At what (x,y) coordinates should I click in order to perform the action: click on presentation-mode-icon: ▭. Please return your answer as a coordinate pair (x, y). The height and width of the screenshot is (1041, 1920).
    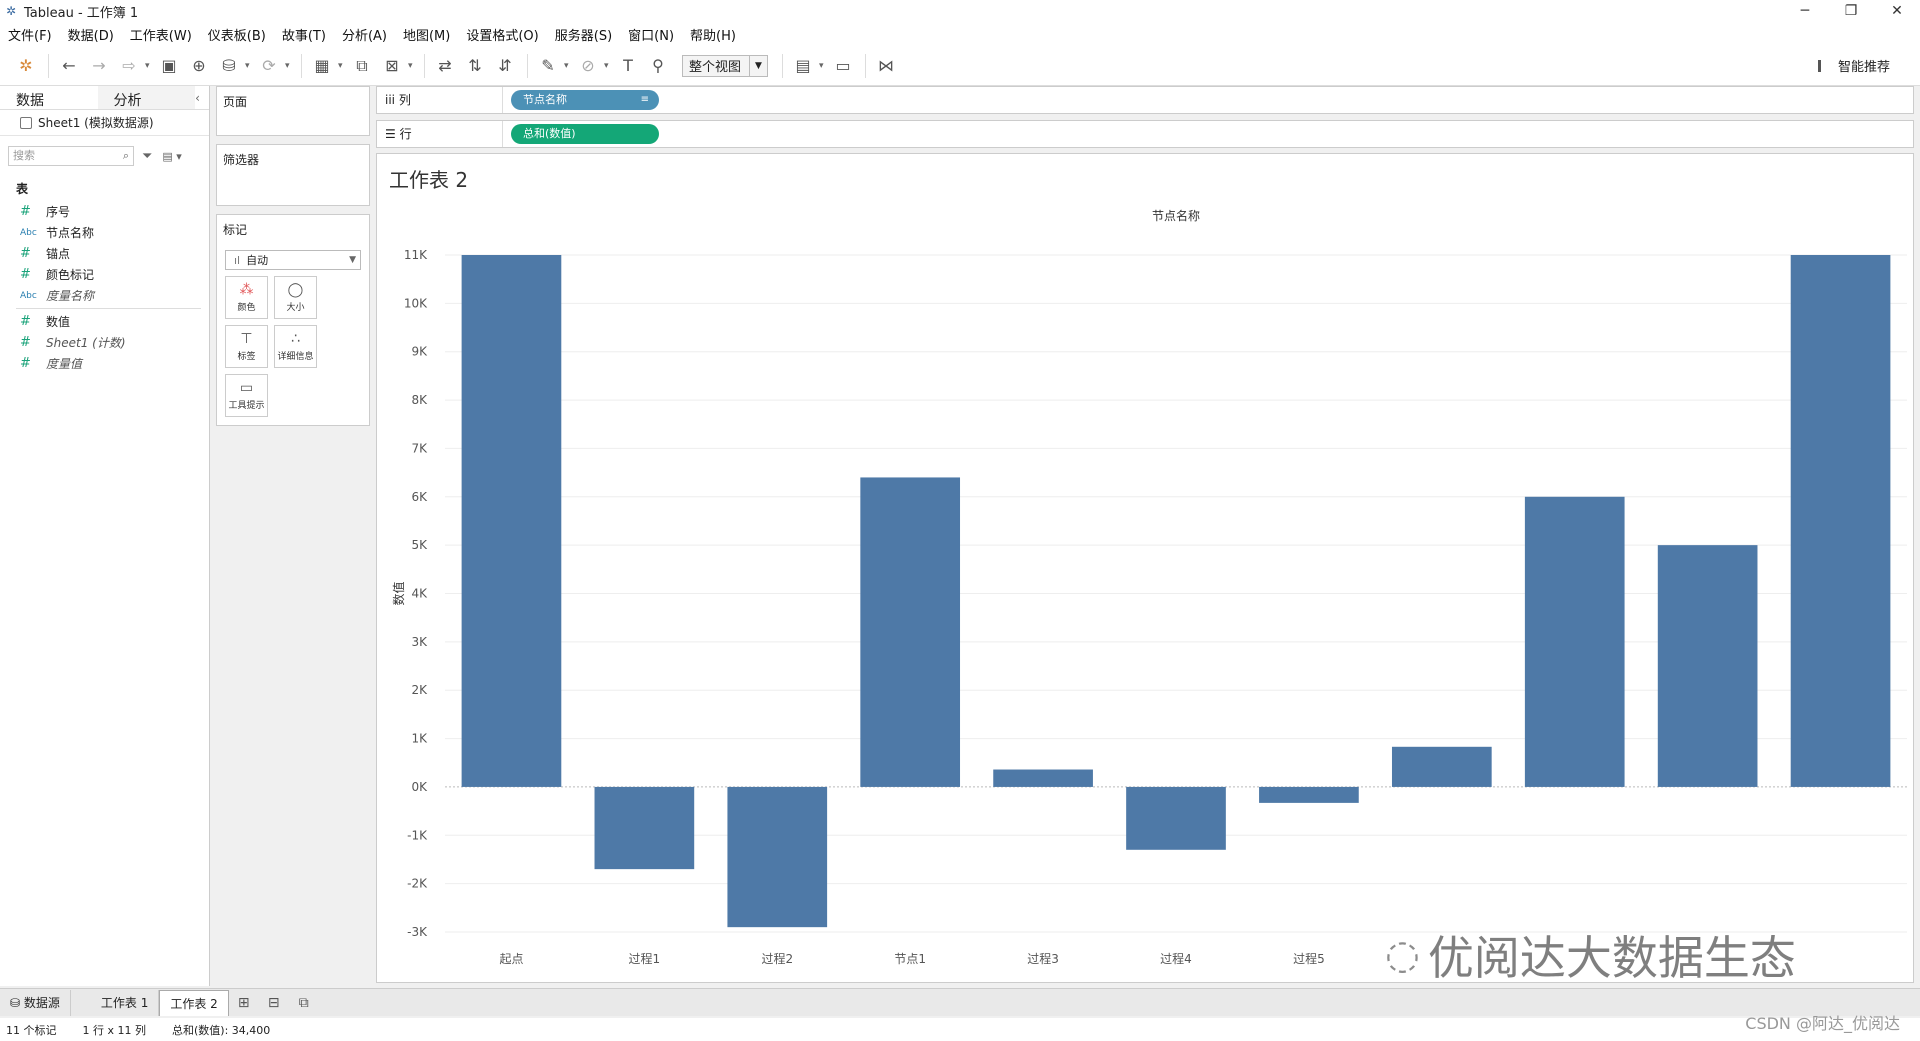
    Looking at the image, I should click on (843, 66).